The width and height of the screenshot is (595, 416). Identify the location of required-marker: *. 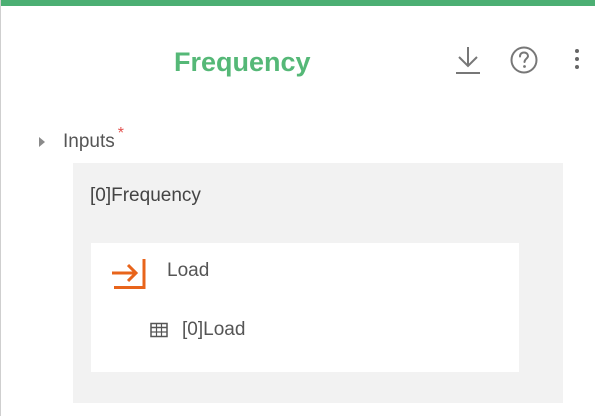
(120, 133).